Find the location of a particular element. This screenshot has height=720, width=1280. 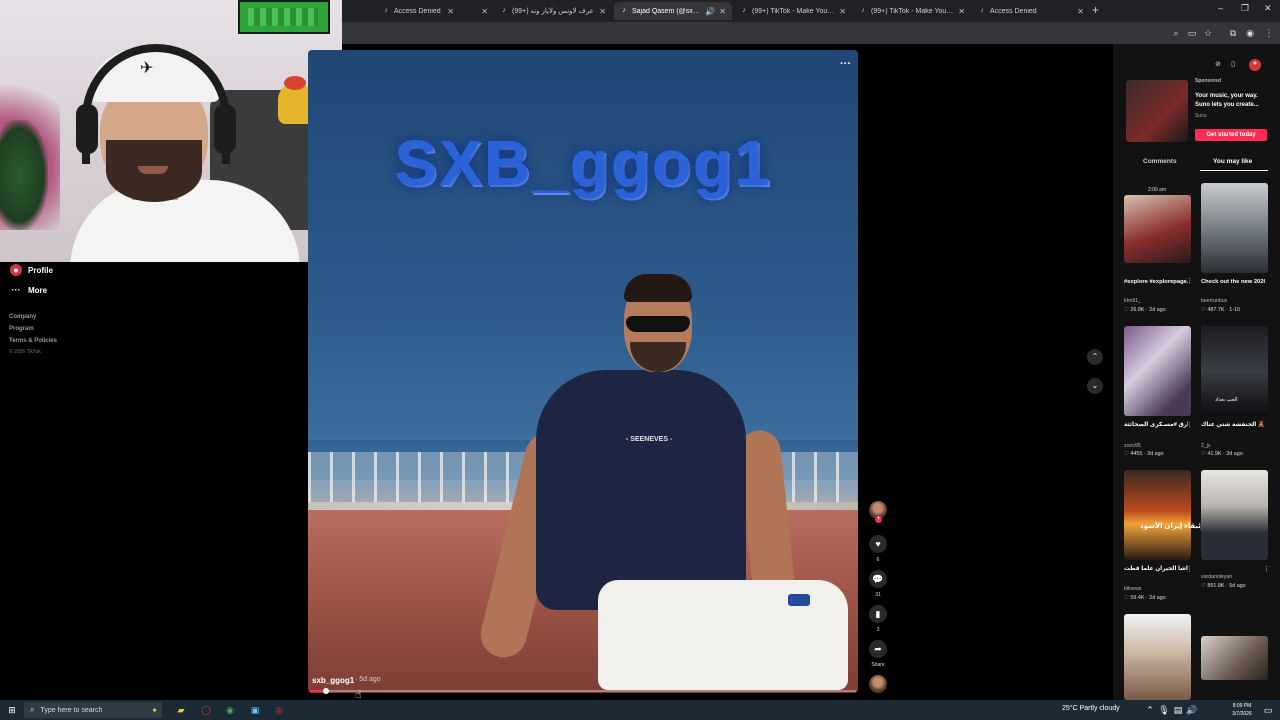

search-placeholder: Type here to search is located at coordinates (71, 710).